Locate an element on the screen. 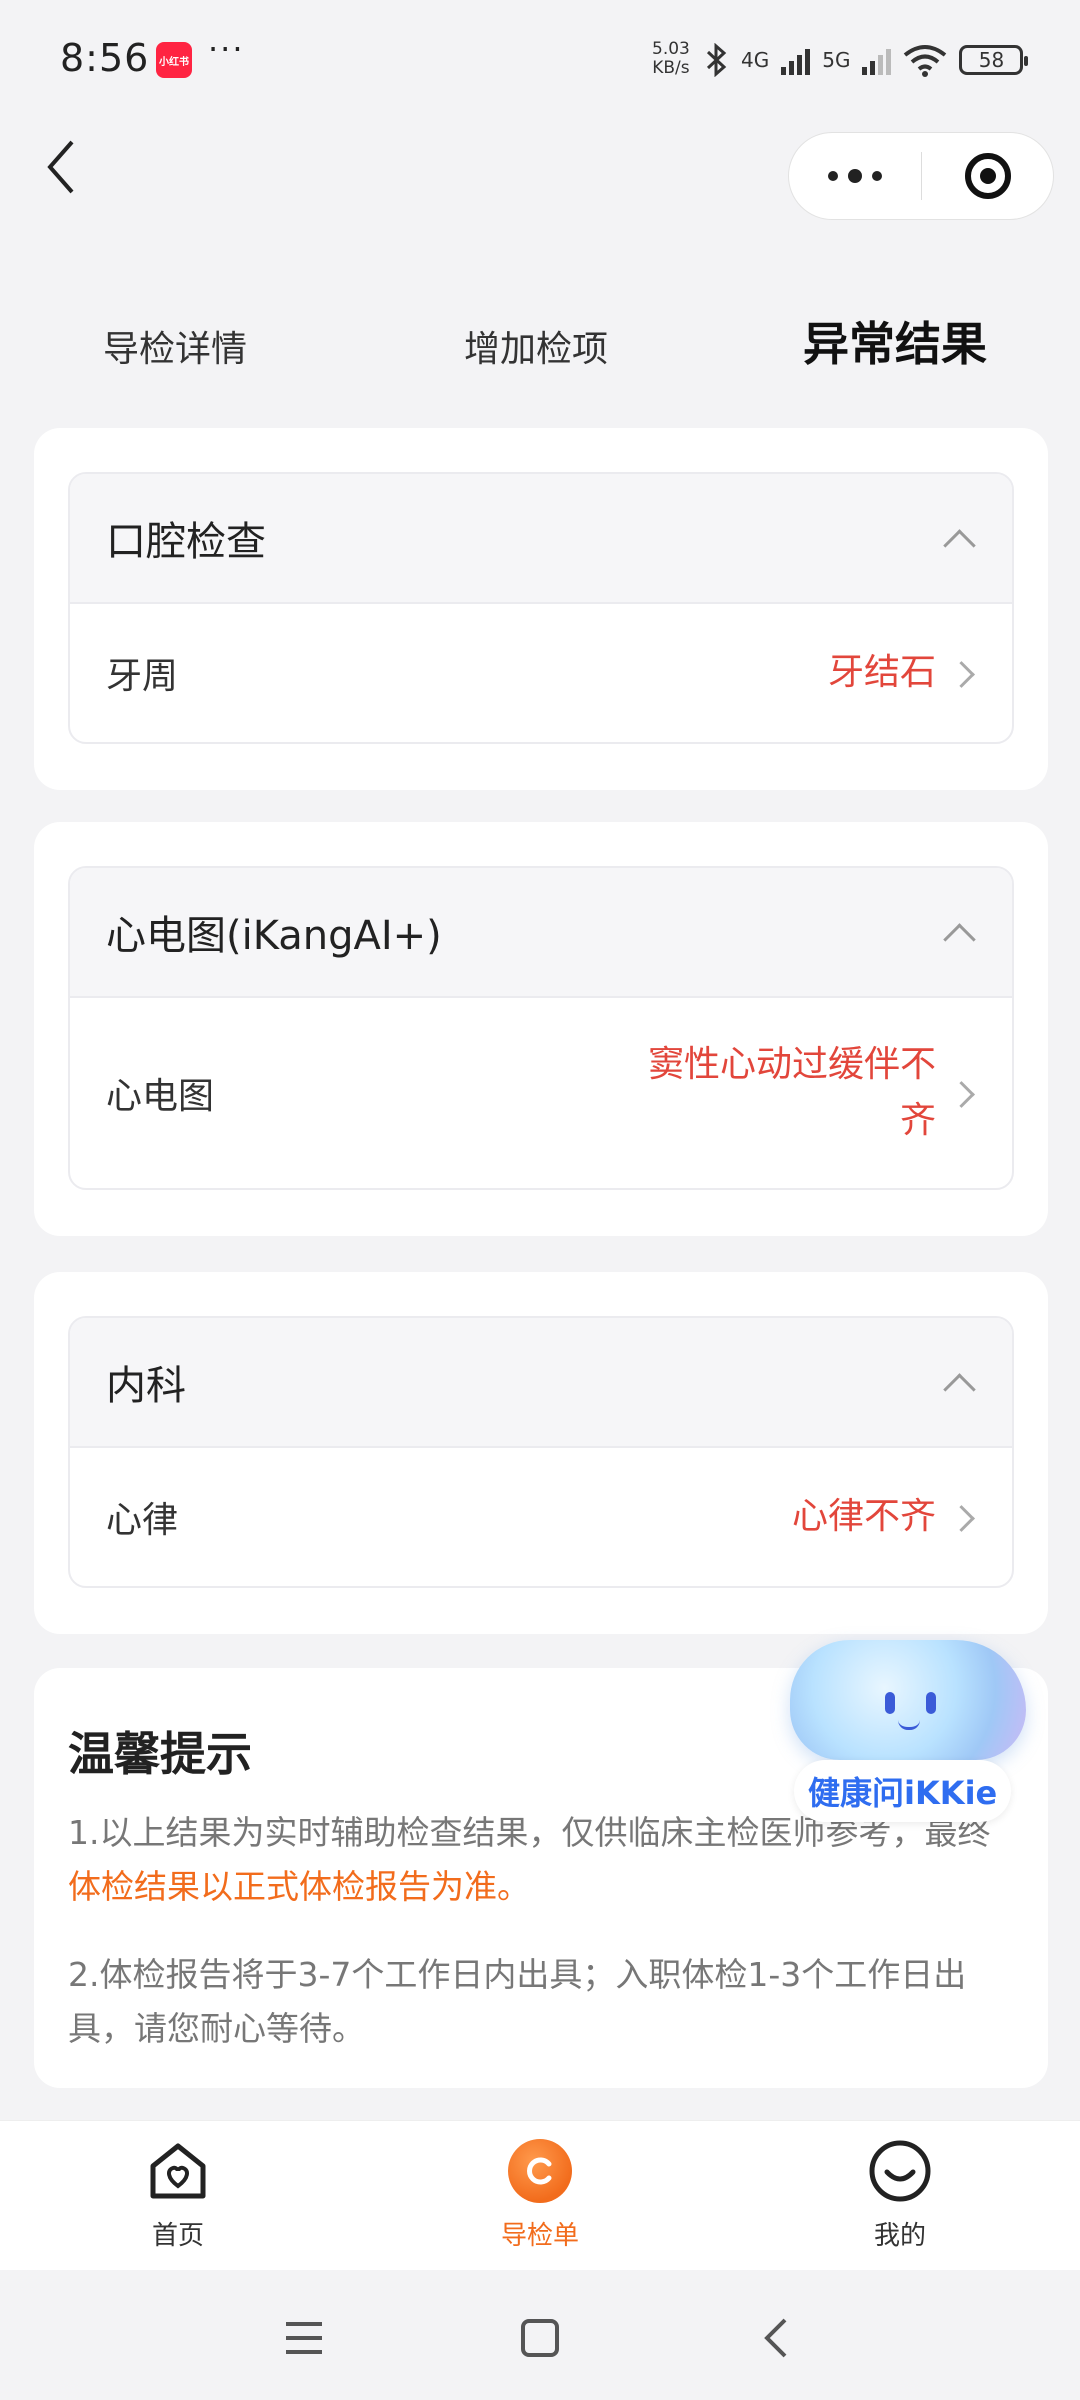  result-item-label: 牙周 is located at coordinates (142, 676).